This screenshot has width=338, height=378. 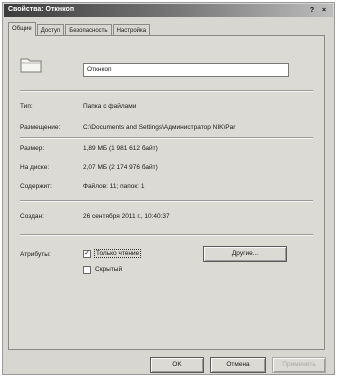 What do you see at coordinates (22, 29) in the screenshot?
I see `tab-general: Общие` at bounding box center [22, 29].